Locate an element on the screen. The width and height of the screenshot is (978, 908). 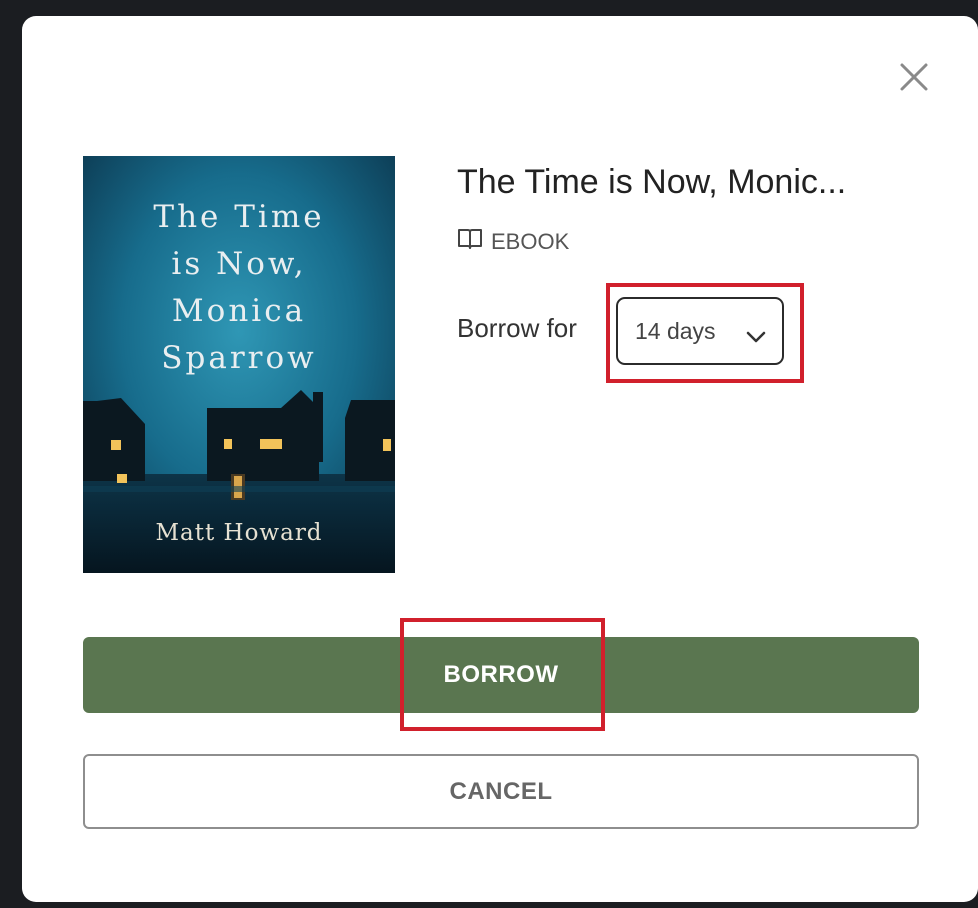
cover-title: The Time is Now, Monica Sparrow is located at coordinates (239, 287).